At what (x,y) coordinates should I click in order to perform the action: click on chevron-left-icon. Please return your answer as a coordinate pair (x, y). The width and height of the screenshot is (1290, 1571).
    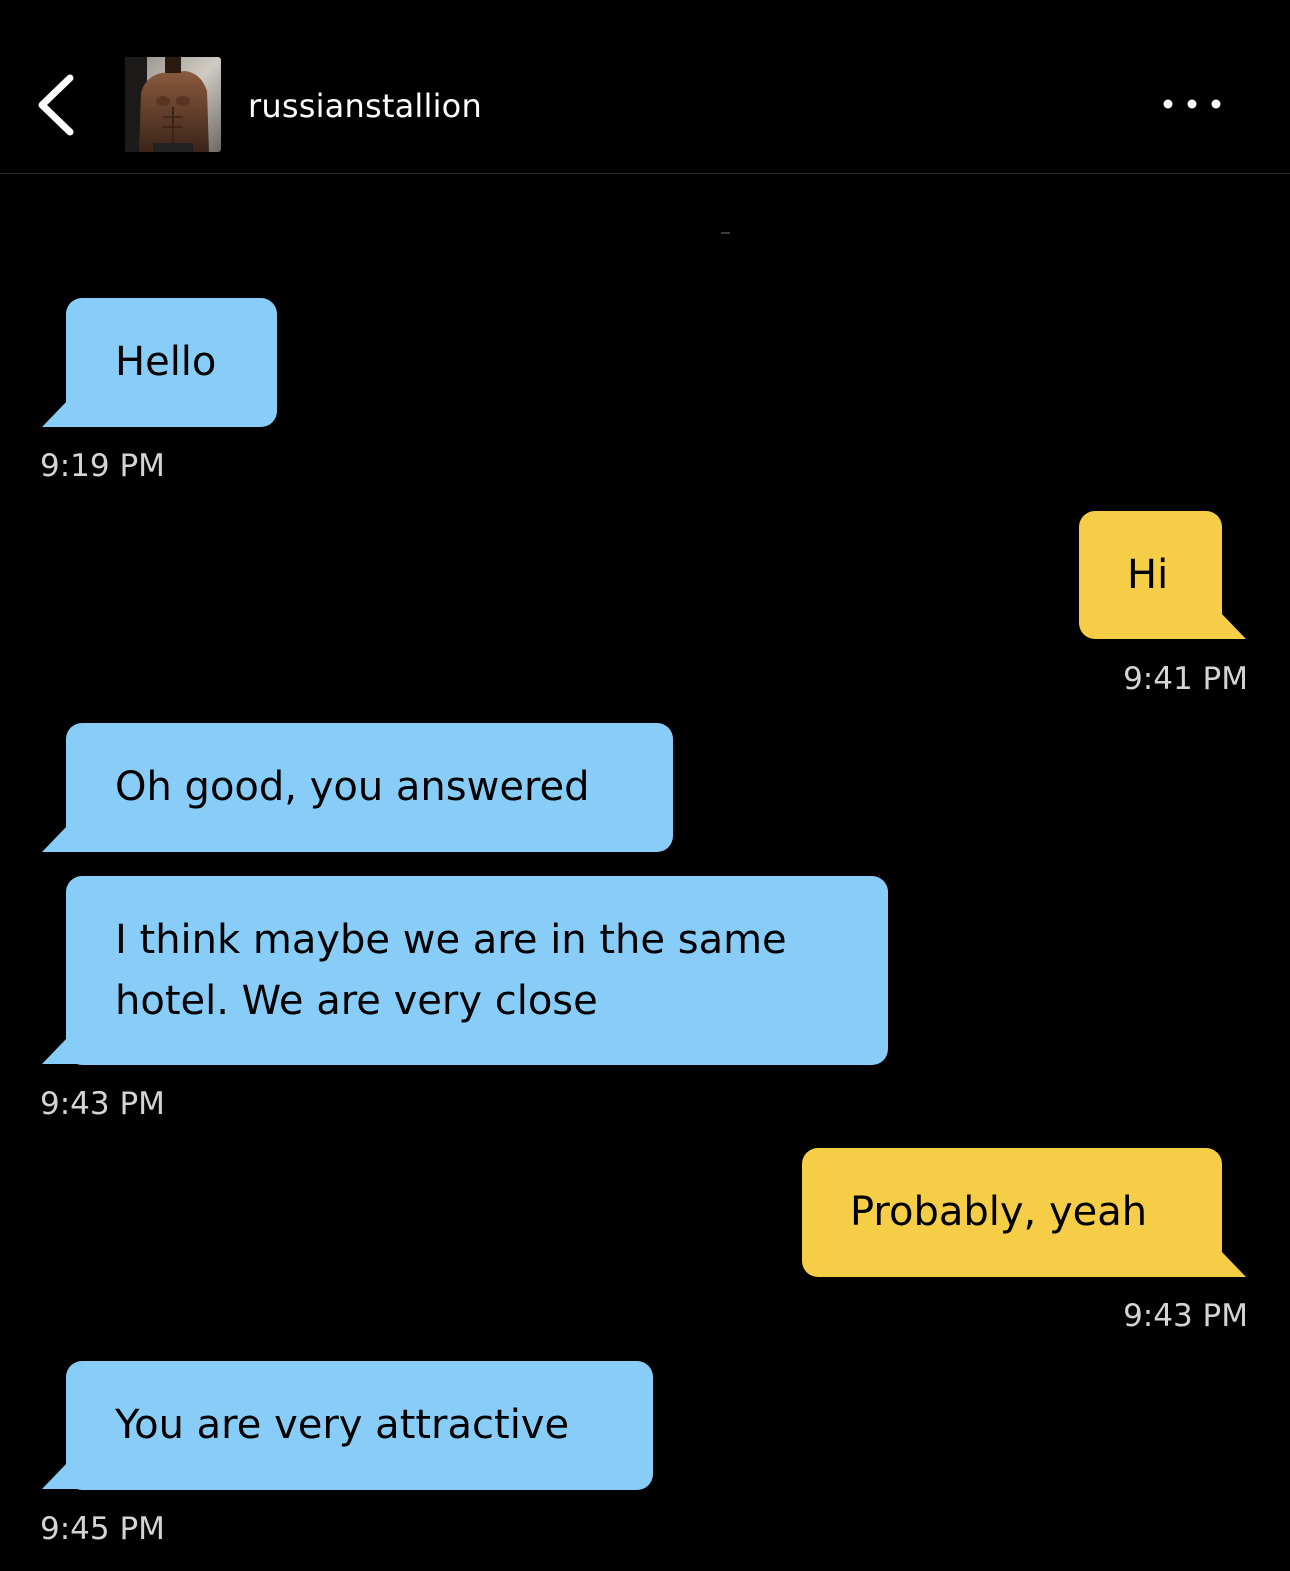
    Looking at the image, I should click on (56, 105).